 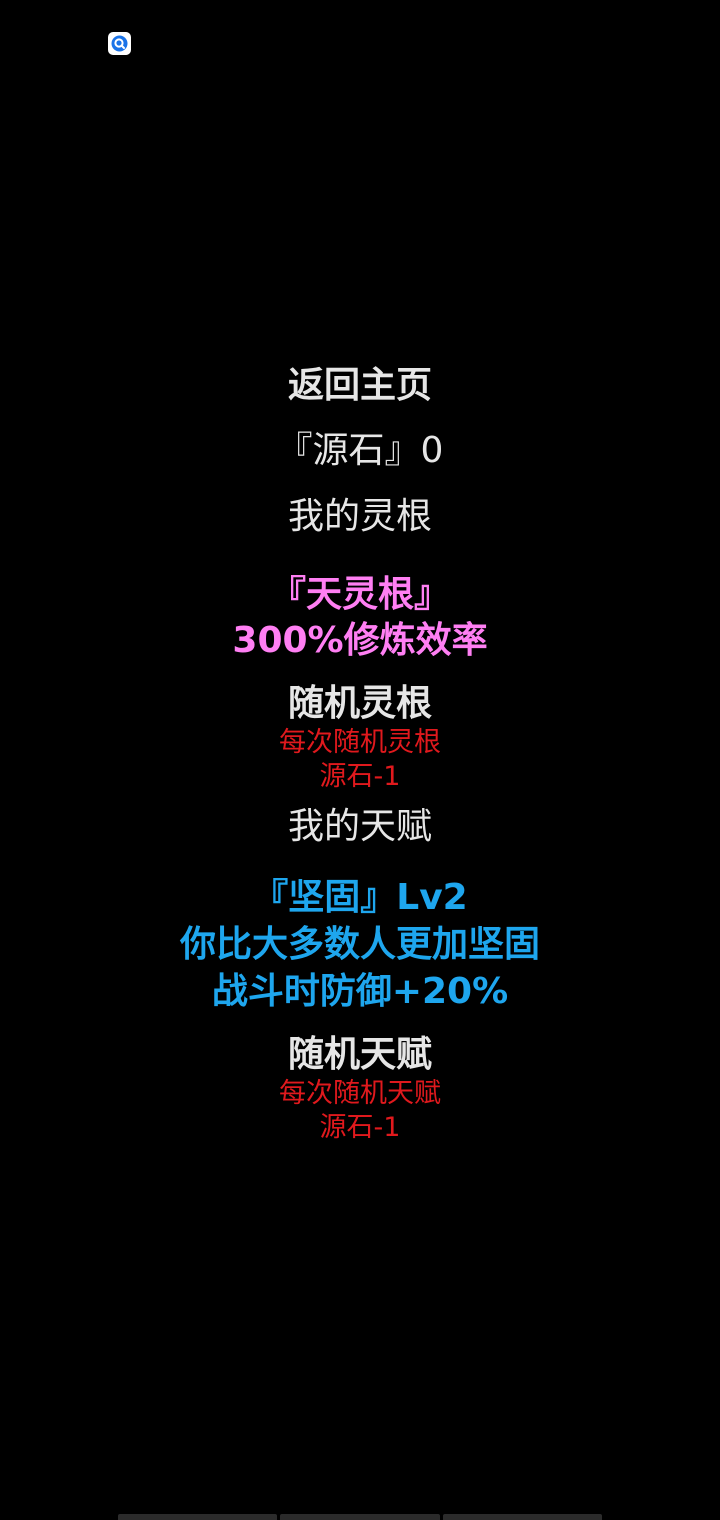 I want to click on q-search-icon, so click(x=119, y=43).